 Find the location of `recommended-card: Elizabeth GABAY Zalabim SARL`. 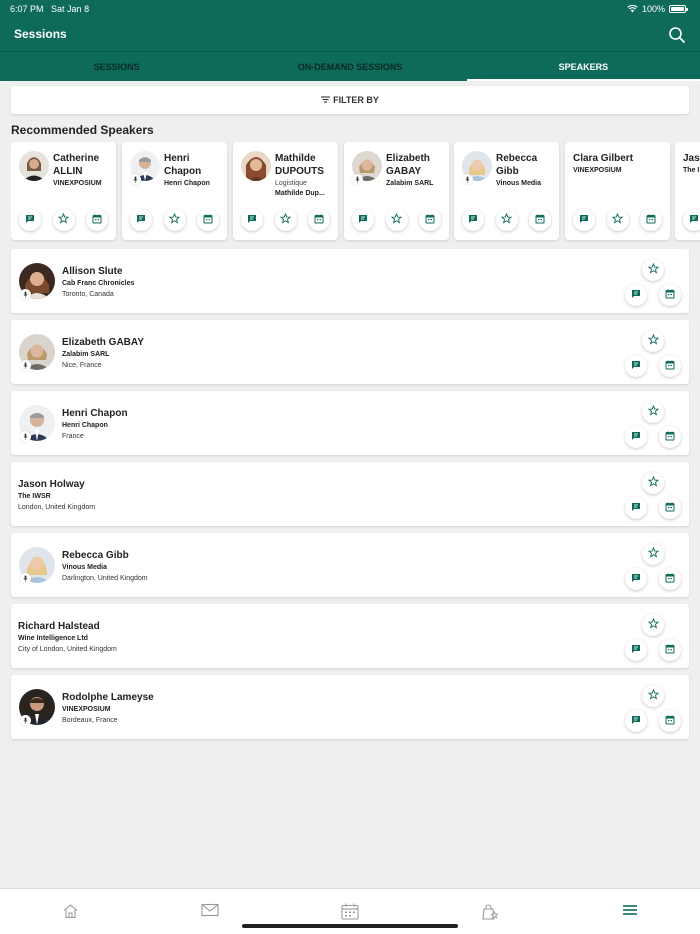

recommended-card: Elizabeth GABAY Zalabim SARL is located at coordinates (396, 191).